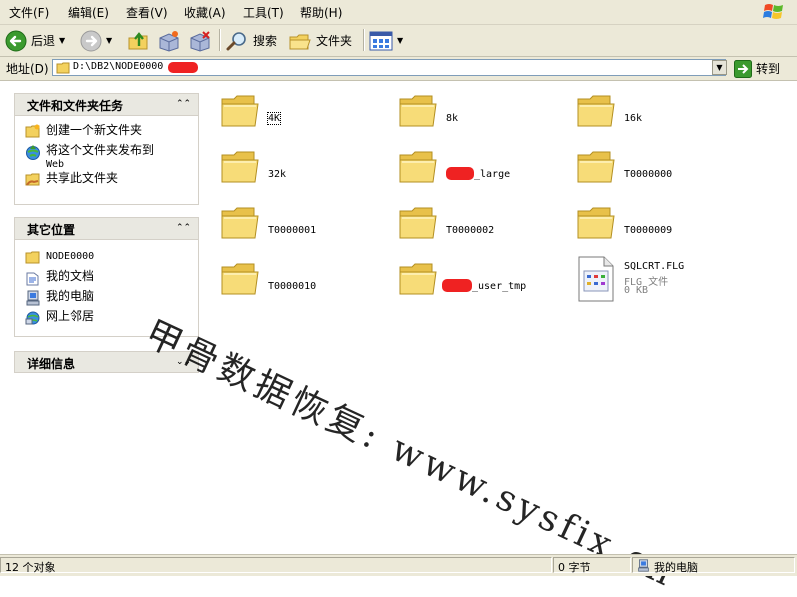 This screenshot has height=597, width=797. What do you see at coordinates (274, 118) in the screenshot?
I see `folder-name: 4K` at bounding box center [274, 118].